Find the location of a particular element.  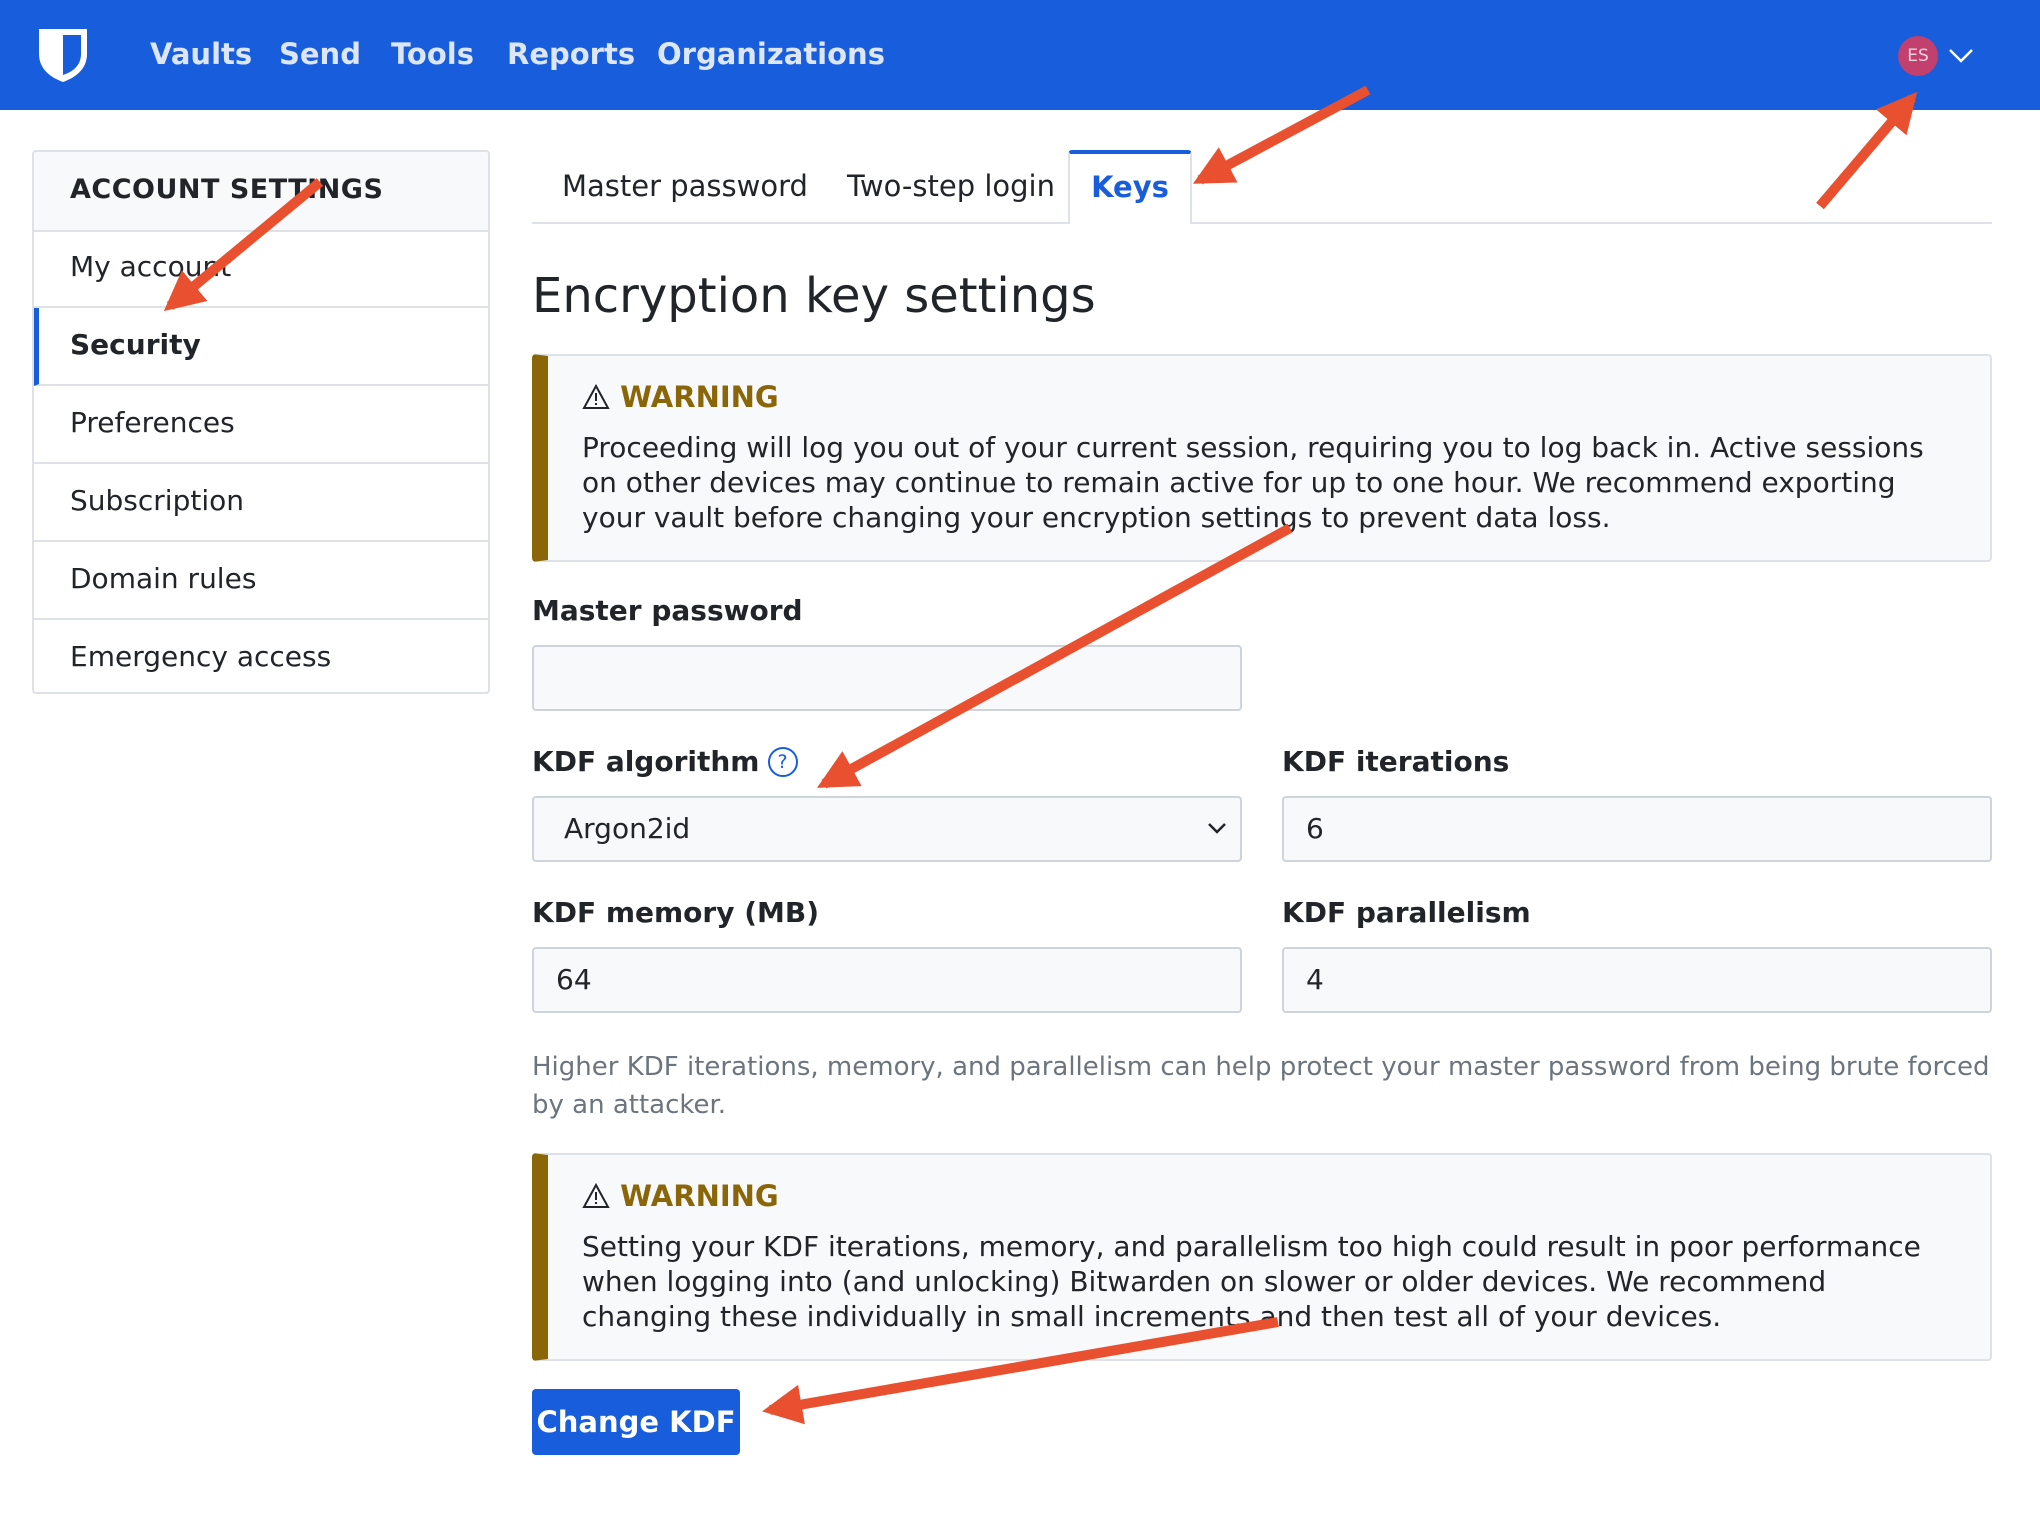

chevron-down-icon is located at coordinates (1217, 828).